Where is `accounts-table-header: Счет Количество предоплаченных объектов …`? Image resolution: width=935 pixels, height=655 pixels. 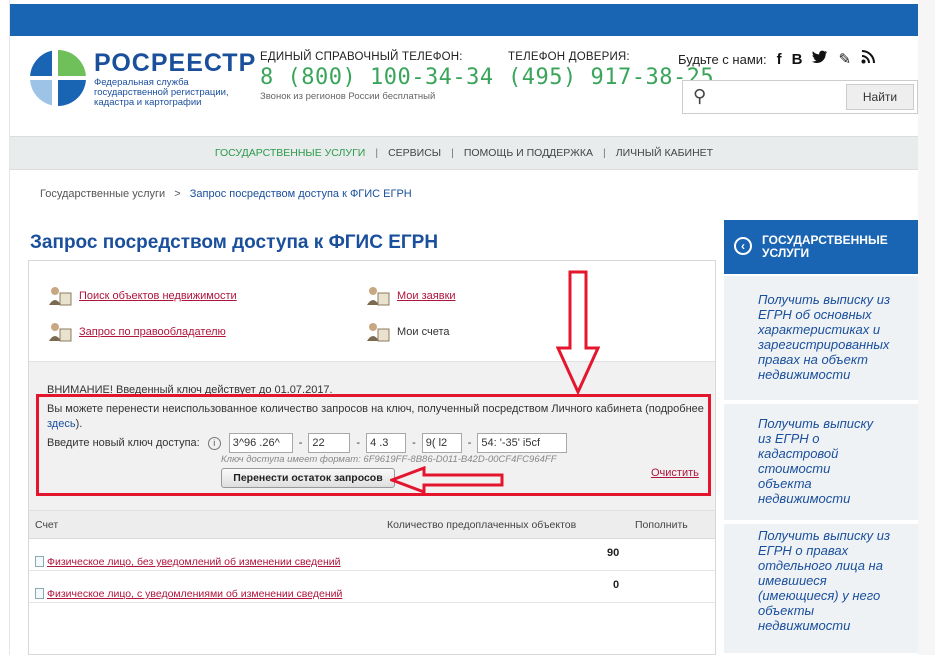
accounts-table-header: Счет Количество предоплаченных объектов … is located at coordinates (372, 525).